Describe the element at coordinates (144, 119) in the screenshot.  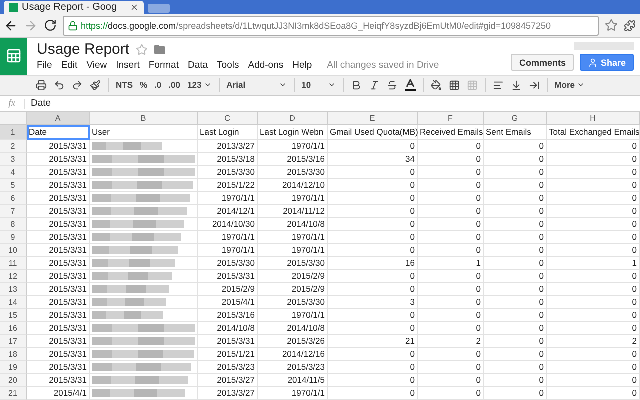
I see `column-header: B` at that location.